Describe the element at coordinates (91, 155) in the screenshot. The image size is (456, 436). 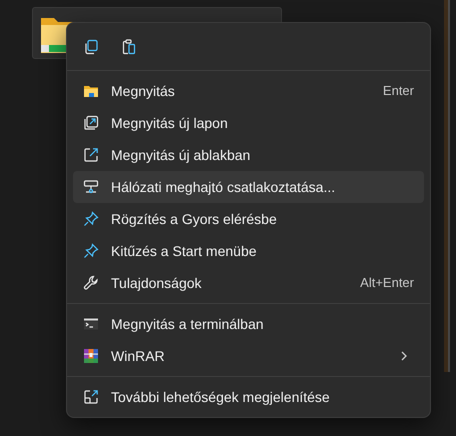
I see `open-external-icon` at that location.